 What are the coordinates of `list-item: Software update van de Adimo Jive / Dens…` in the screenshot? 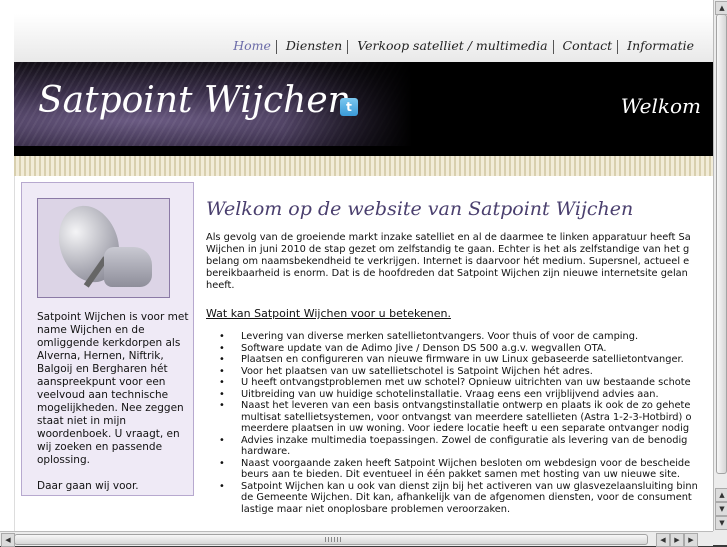 It's located at (466, 348).